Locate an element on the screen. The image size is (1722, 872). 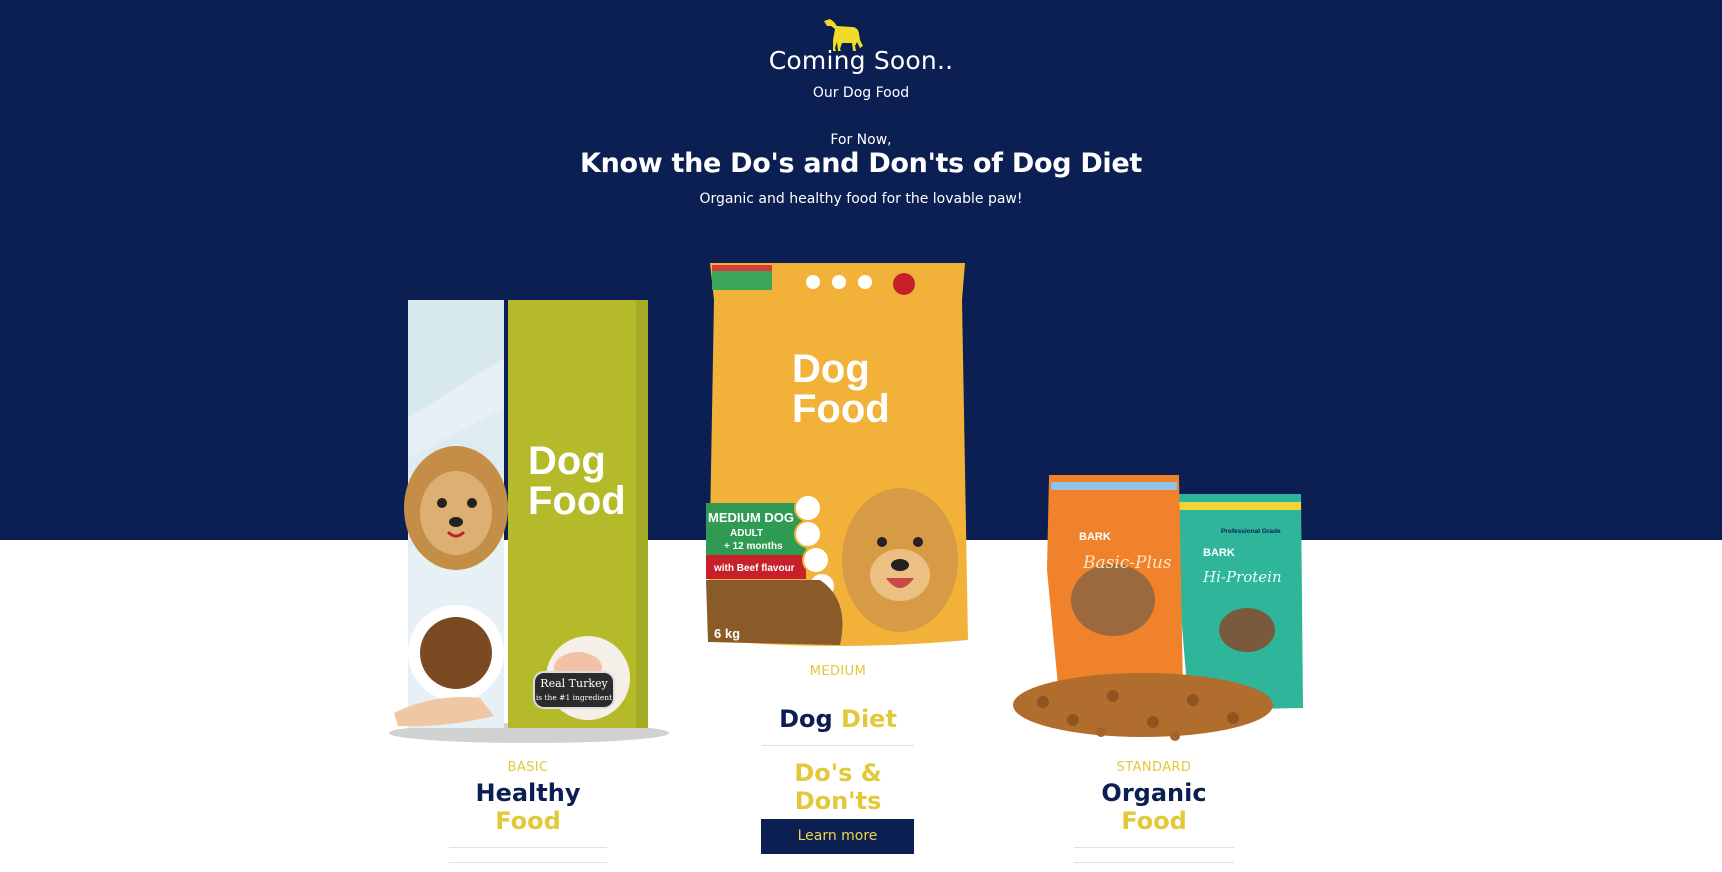
main-heading: Know the Do's and Don'ts of Dog Diet is located at coordinates (861, 163).